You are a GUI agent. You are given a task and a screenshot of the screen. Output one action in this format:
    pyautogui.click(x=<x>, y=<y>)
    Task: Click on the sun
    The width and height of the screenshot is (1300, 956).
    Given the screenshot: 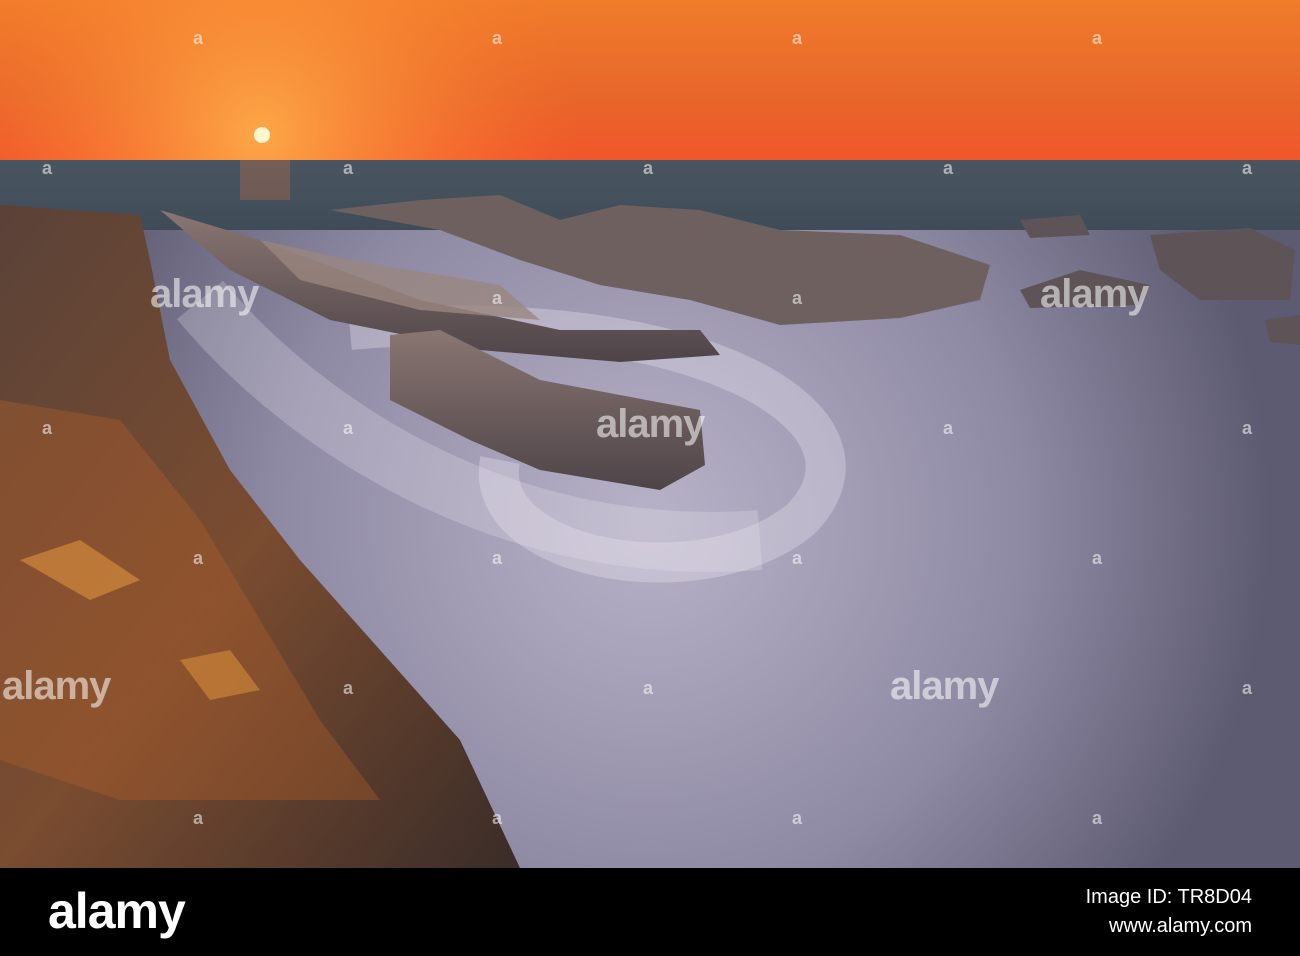 What is the action you would take?
    pyautogui.click(x=262, y=135)
    